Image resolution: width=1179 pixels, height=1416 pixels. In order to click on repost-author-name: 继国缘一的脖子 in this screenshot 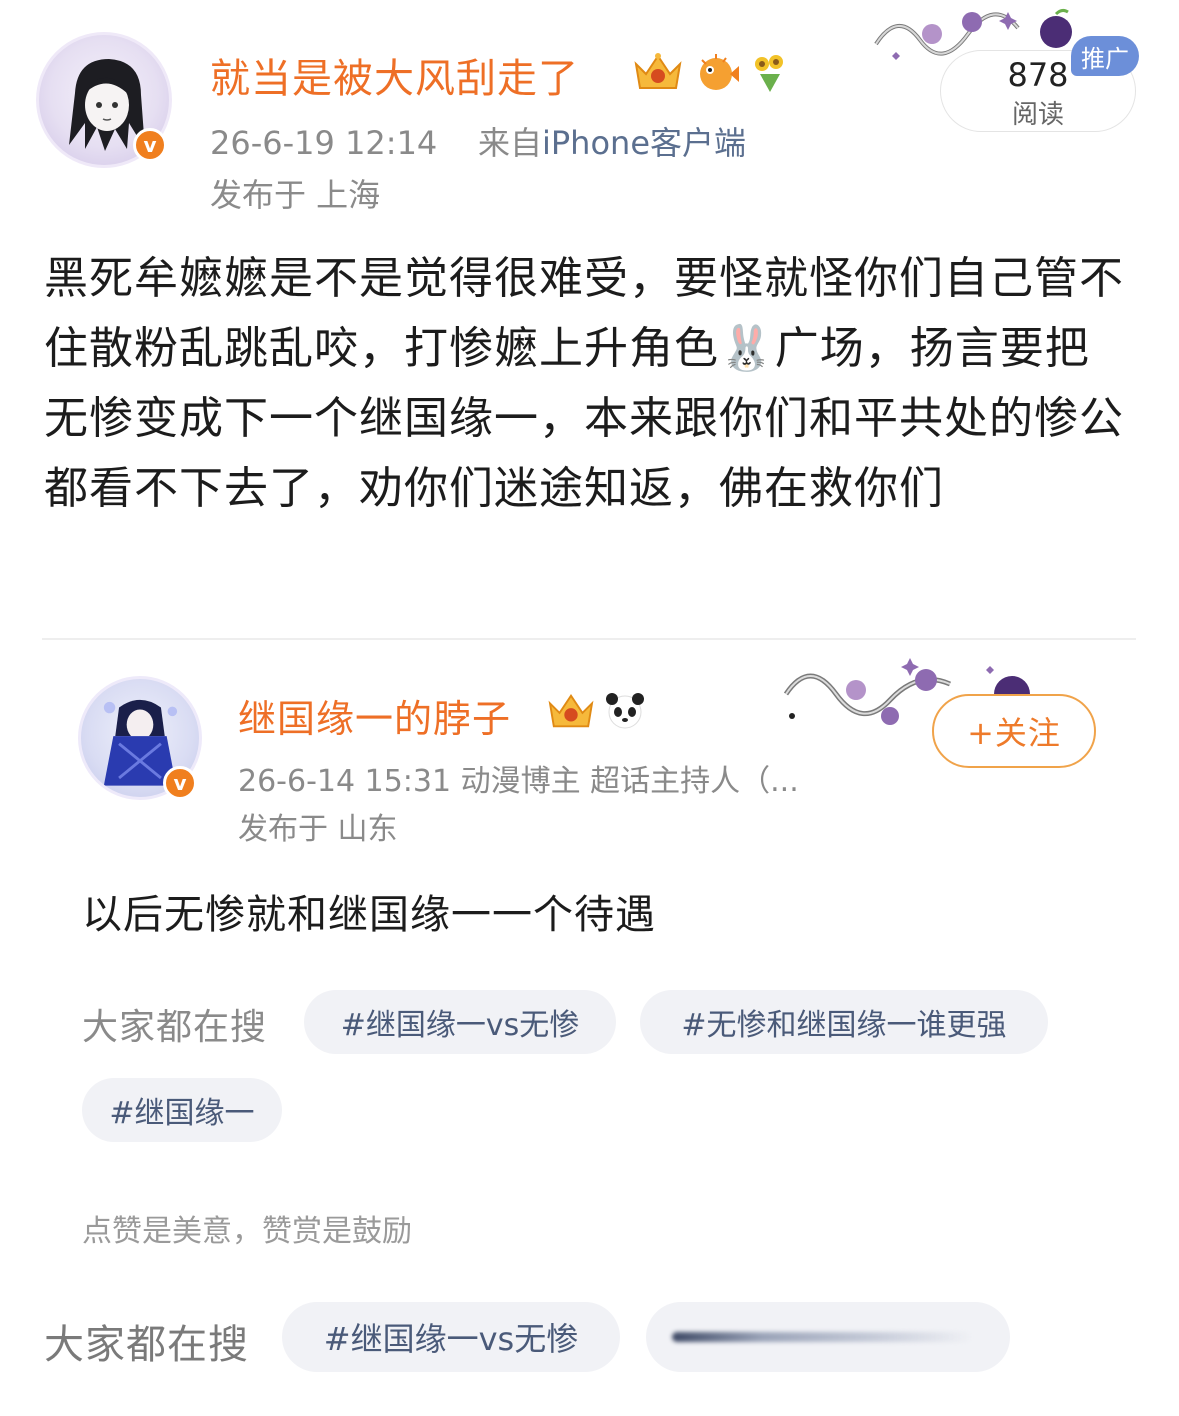, I will do `click(374, 715)`.